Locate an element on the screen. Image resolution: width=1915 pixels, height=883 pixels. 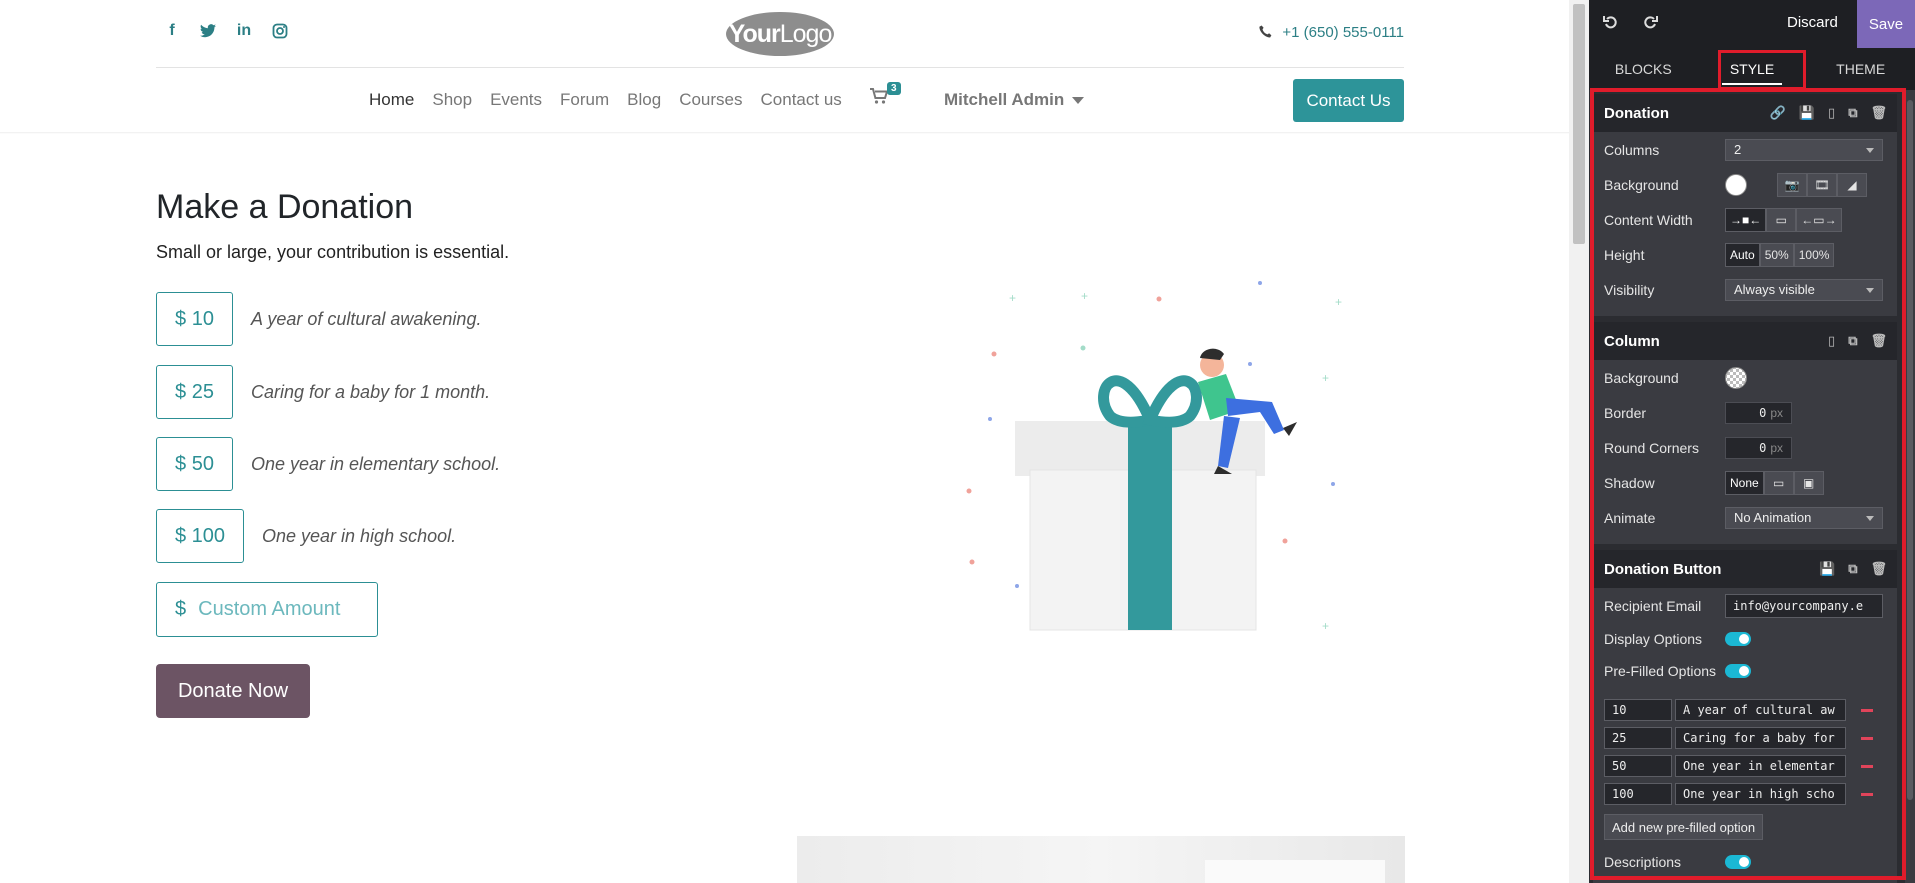
nav-events: Events is located at coordinates (516, 100).